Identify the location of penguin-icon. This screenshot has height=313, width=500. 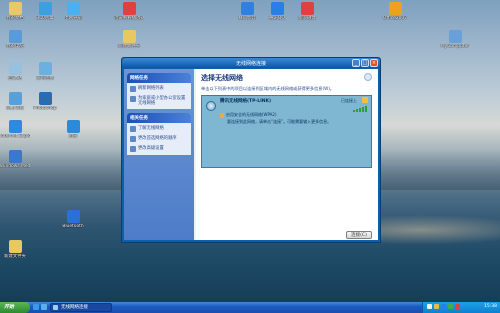
(277, 8).